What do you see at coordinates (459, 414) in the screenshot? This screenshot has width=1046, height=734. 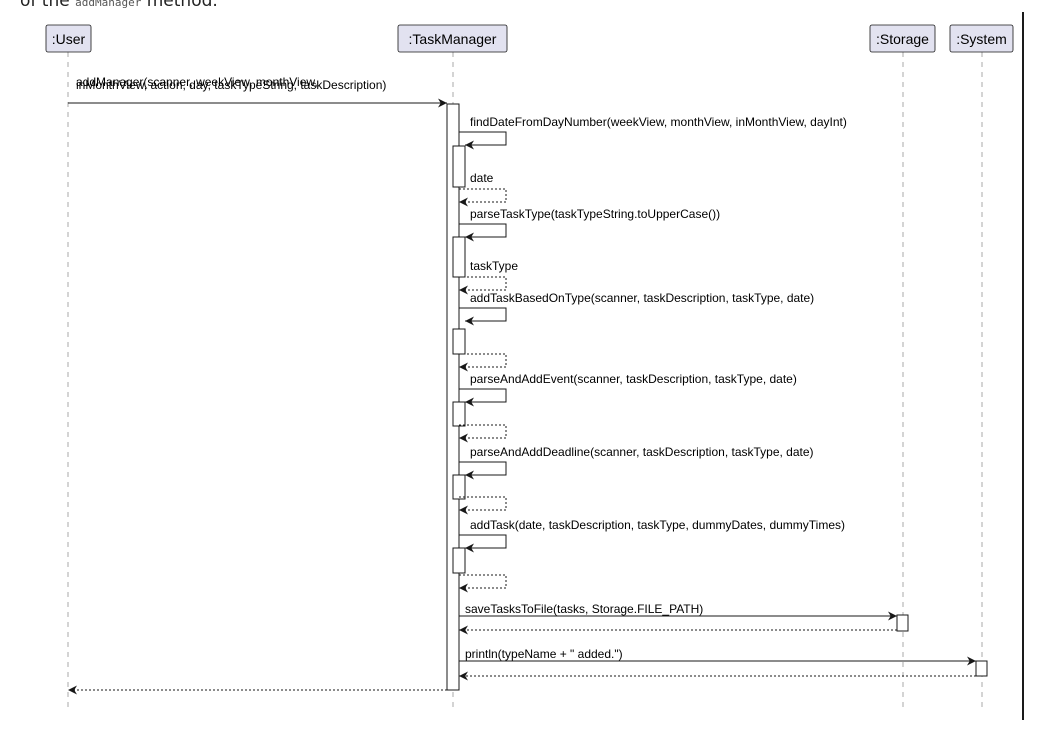 I see `activation-parse-add-event` at bounding box center [459, 414].